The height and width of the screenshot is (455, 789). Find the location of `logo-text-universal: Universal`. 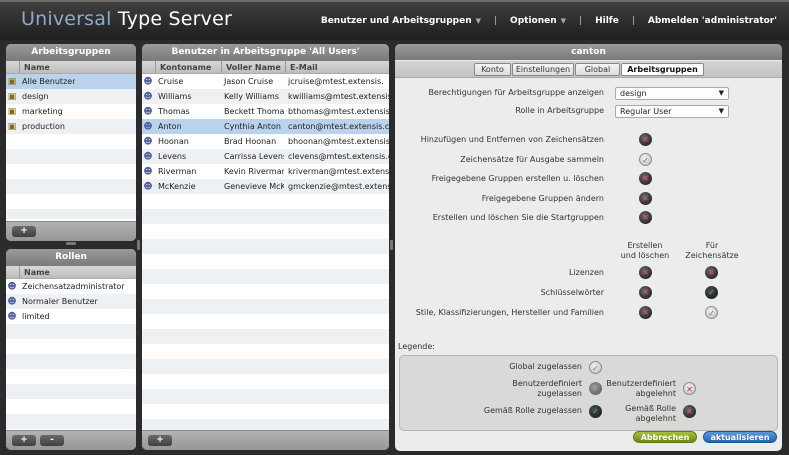

logo-text-universal: Universal is located at coordinates (66, 19).